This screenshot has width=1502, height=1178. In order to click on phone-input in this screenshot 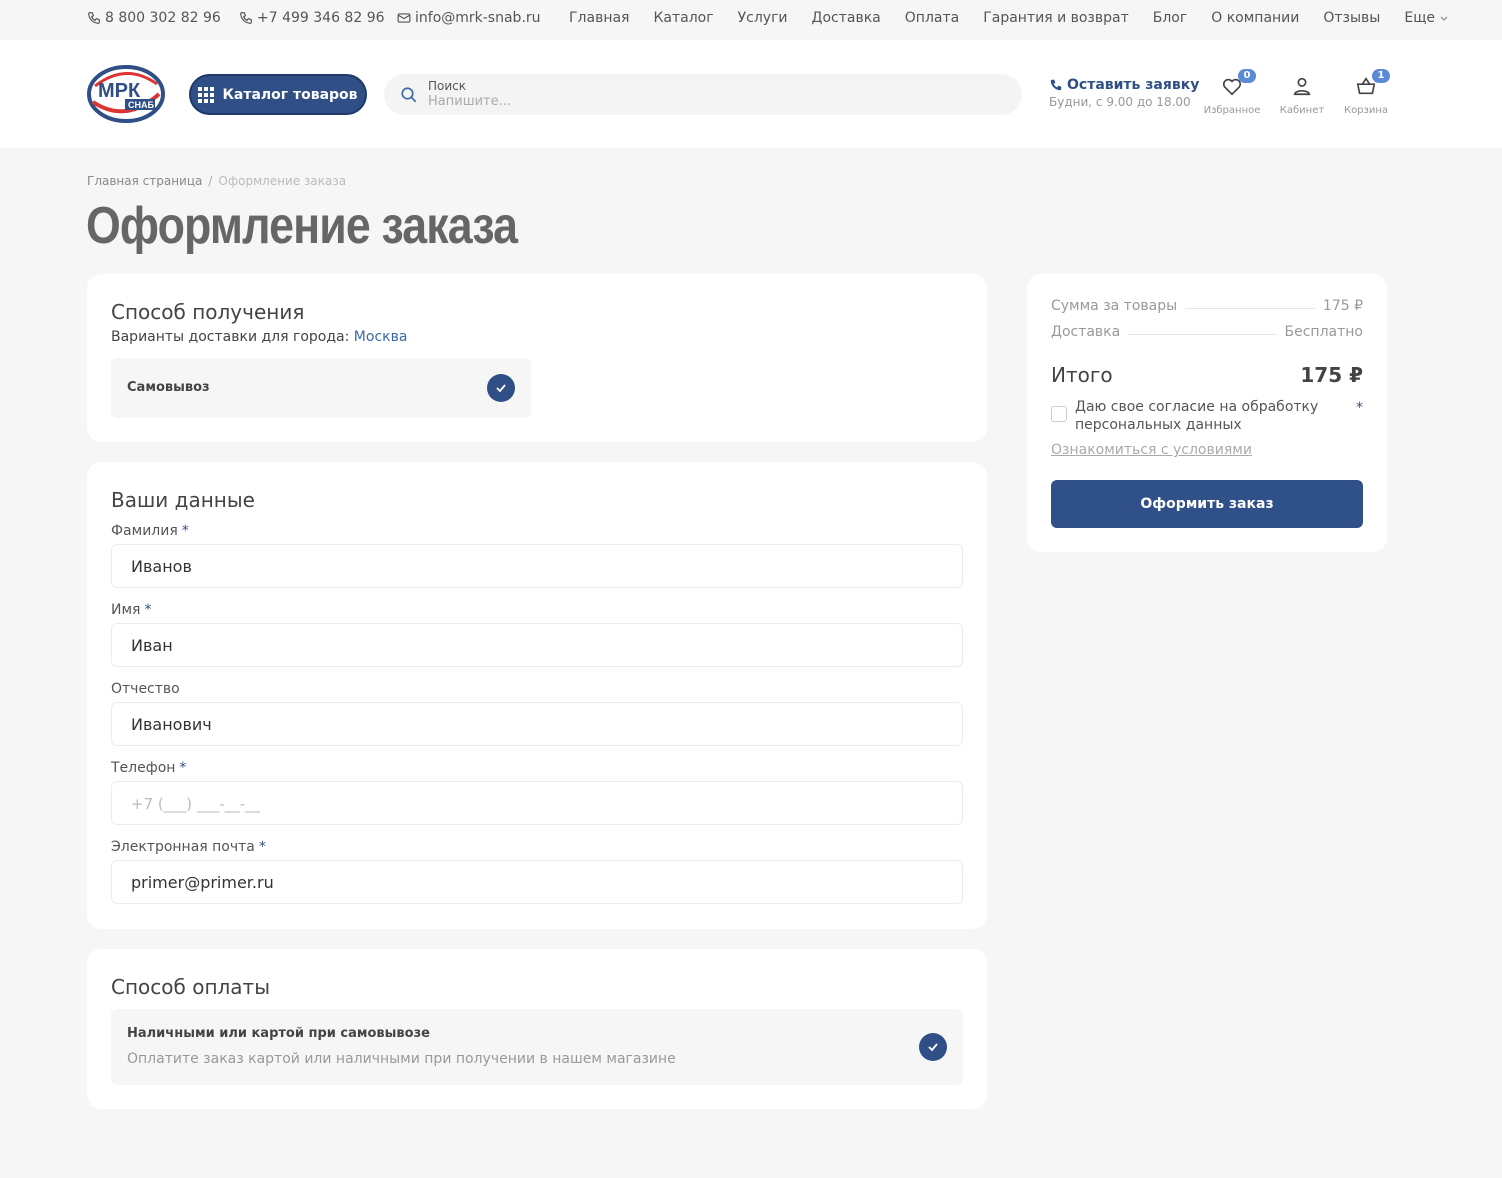, I will do `click(537, 803)`.